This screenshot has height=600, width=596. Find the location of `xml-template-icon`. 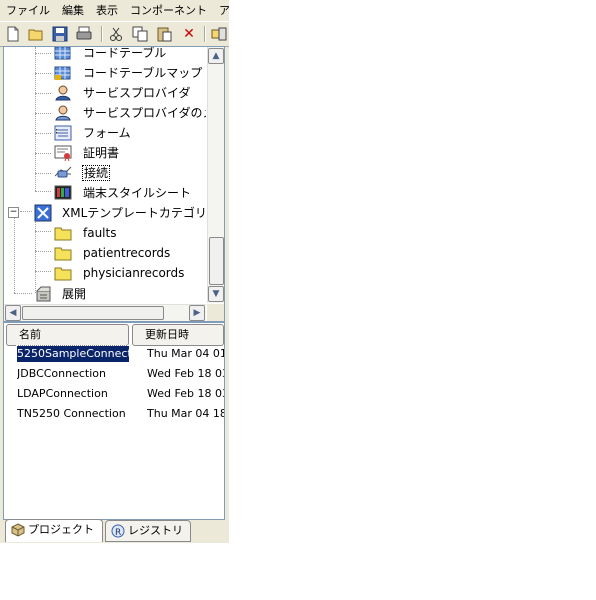

xml-template-icon is located at coordinates (43, 213).